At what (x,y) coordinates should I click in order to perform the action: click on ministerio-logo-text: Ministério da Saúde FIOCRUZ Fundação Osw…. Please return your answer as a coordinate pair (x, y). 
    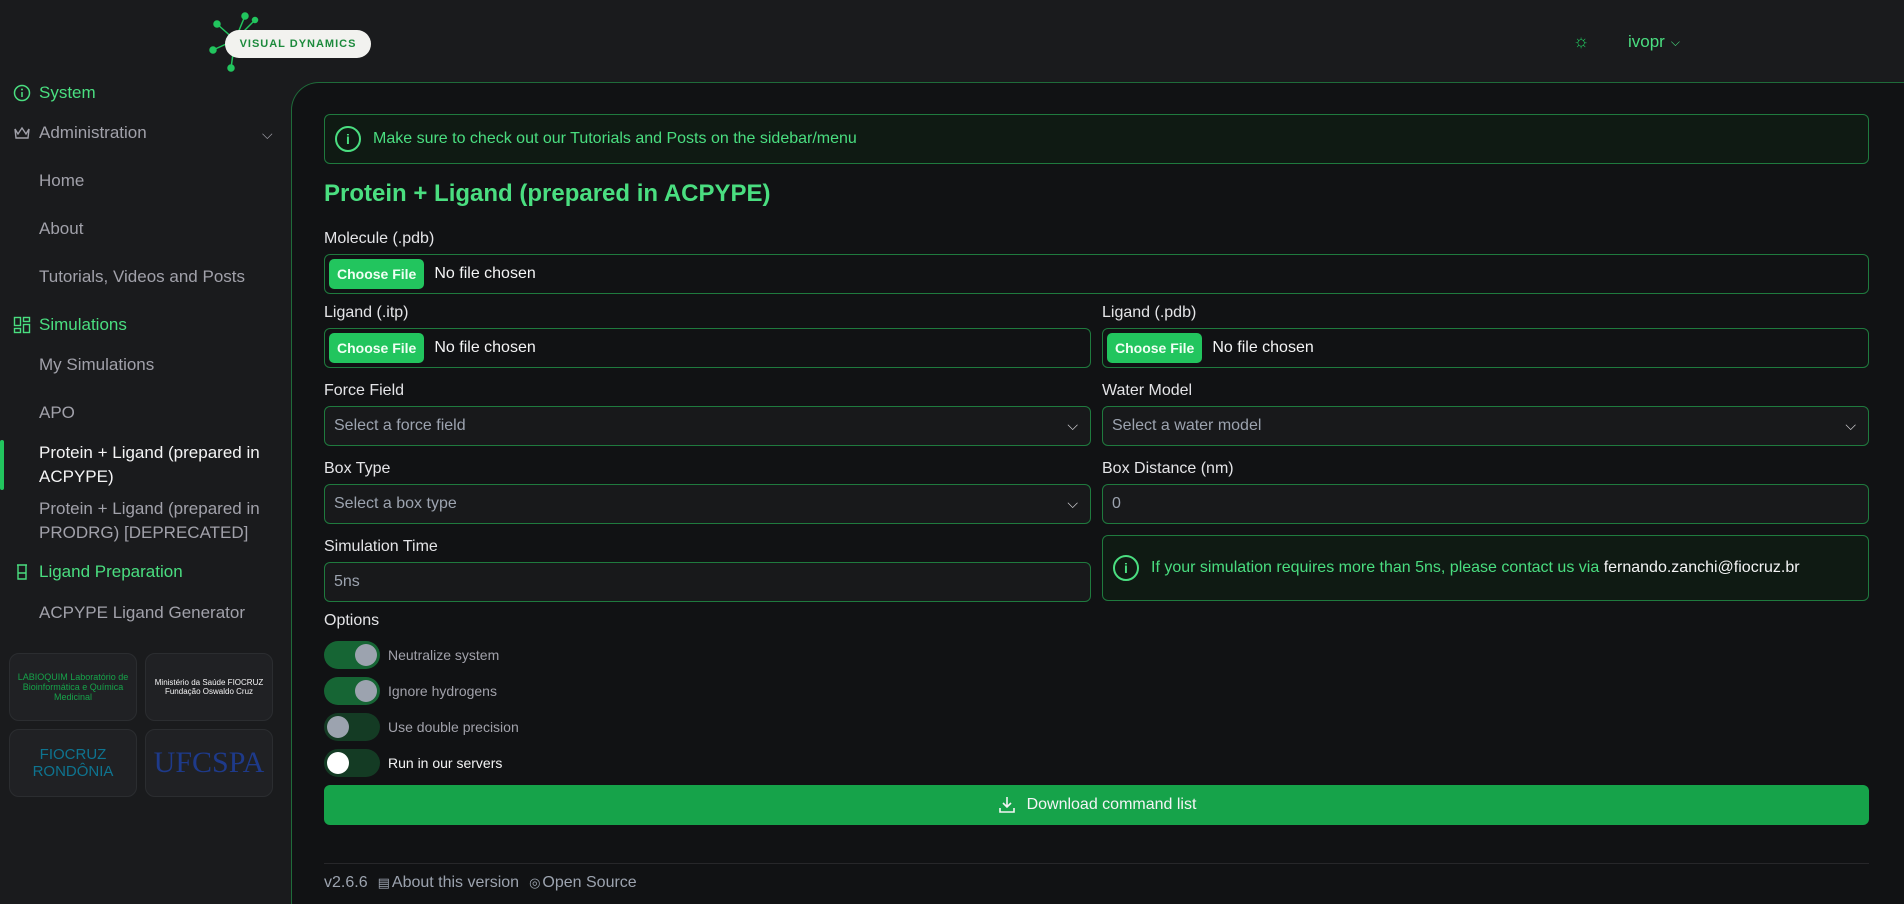
    Looking at the image, I should click on (209, 687).